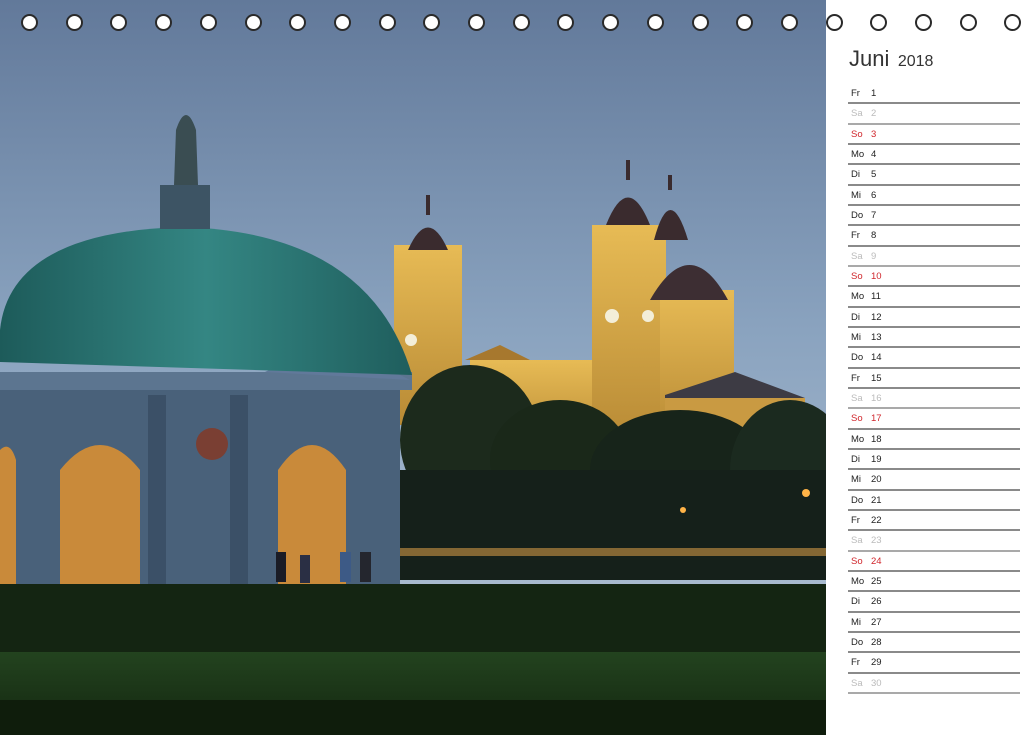 This screenshot has height=735, width=1024. What do you see at coordinates (876, 337) in the screenshot?
I see `day-number: 13` at bounding box center [876, 337].